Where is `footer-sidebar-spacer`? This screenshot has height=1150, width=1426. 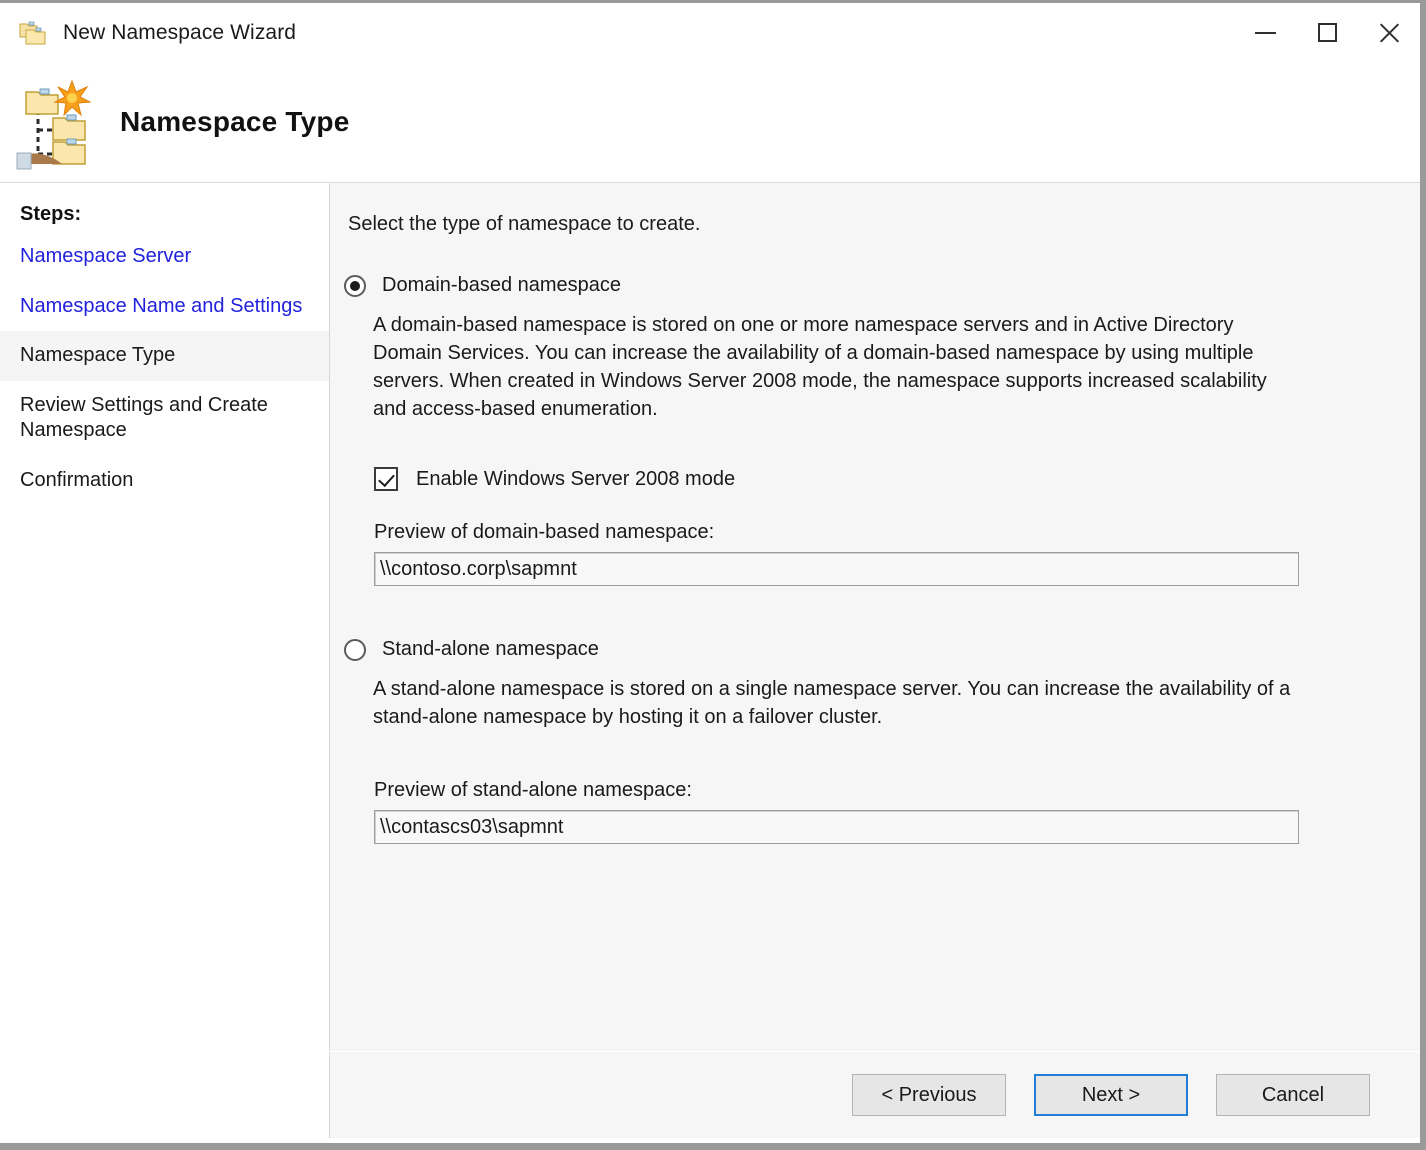
footer-sidebar-spacer is located at coordinates (165, 1095).